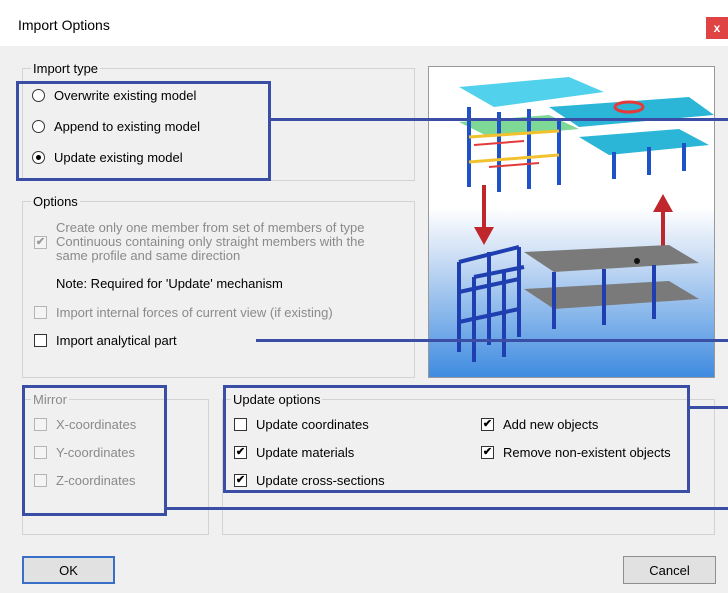 The height and width of the screenshot is (593, 728). Describe the element at coordinates (669, 570) in the screenshot. I see `cancel-button: Cancel` at that location.